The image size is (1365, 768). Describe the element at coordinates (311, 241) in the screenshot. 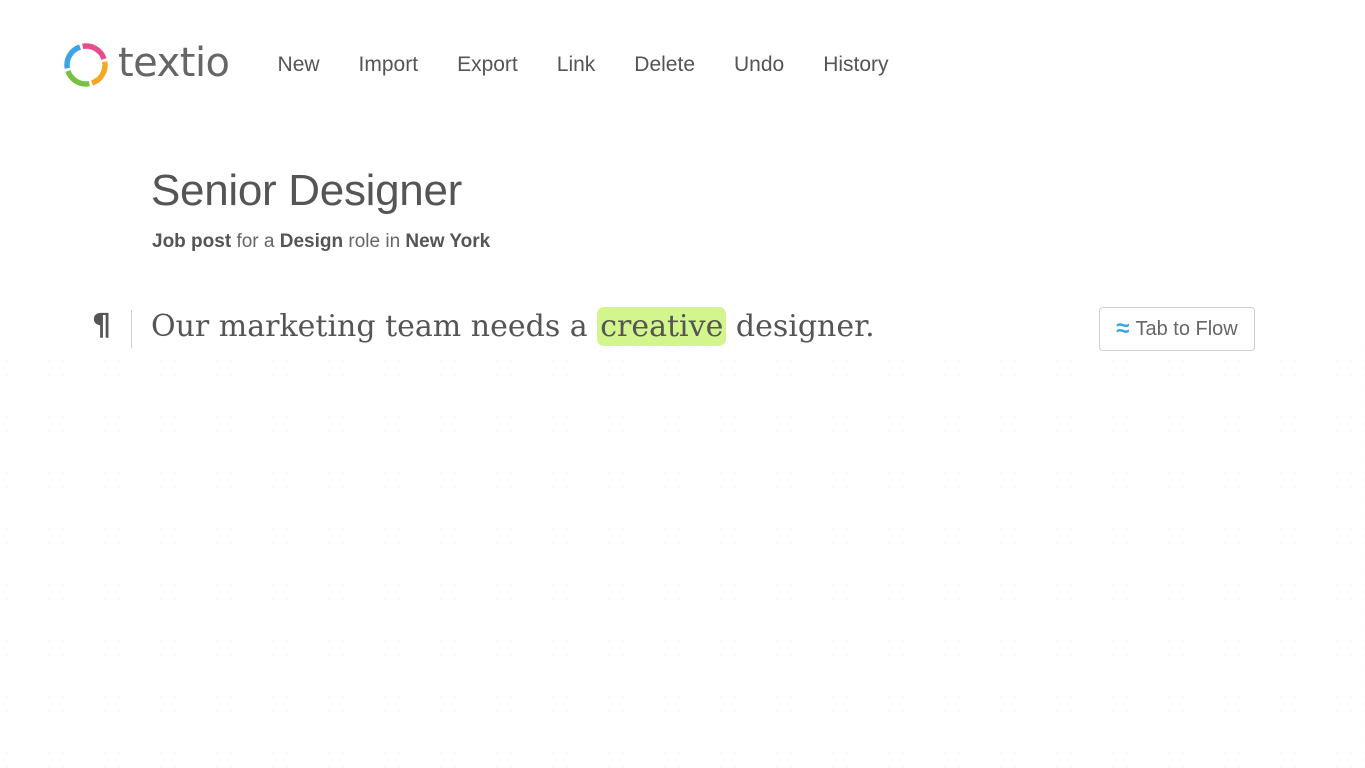

I see `subtitle-role: Design` at that location.